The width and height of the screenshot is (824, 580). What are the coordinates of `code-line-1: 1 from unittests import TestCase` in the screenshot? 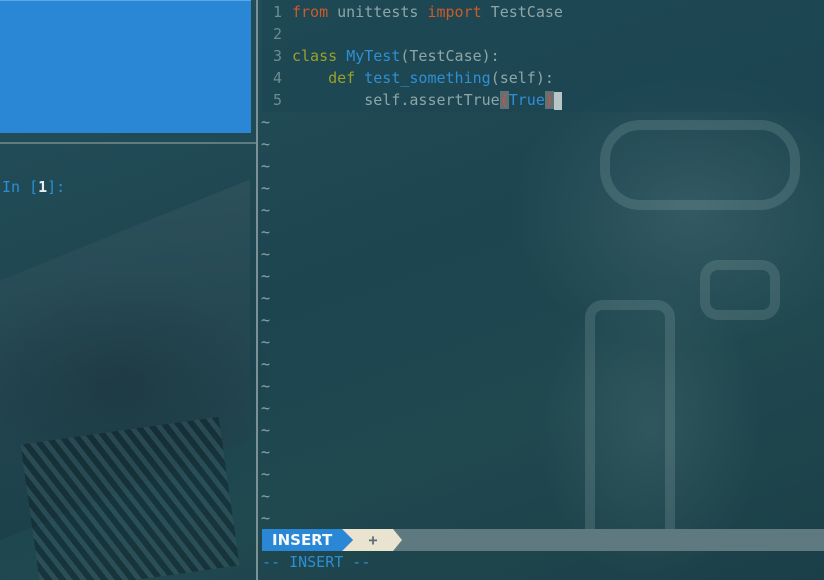 It's located at (412, 12).